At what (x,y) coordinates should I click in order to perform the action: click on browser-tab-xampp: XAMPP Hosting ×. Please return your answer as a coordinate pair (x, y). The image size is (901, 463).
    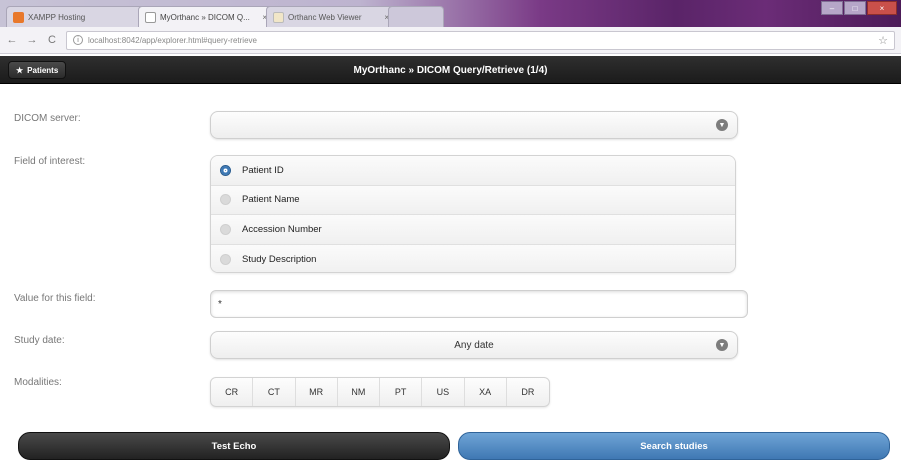
    Looking at the image, I should click on (81, 16).